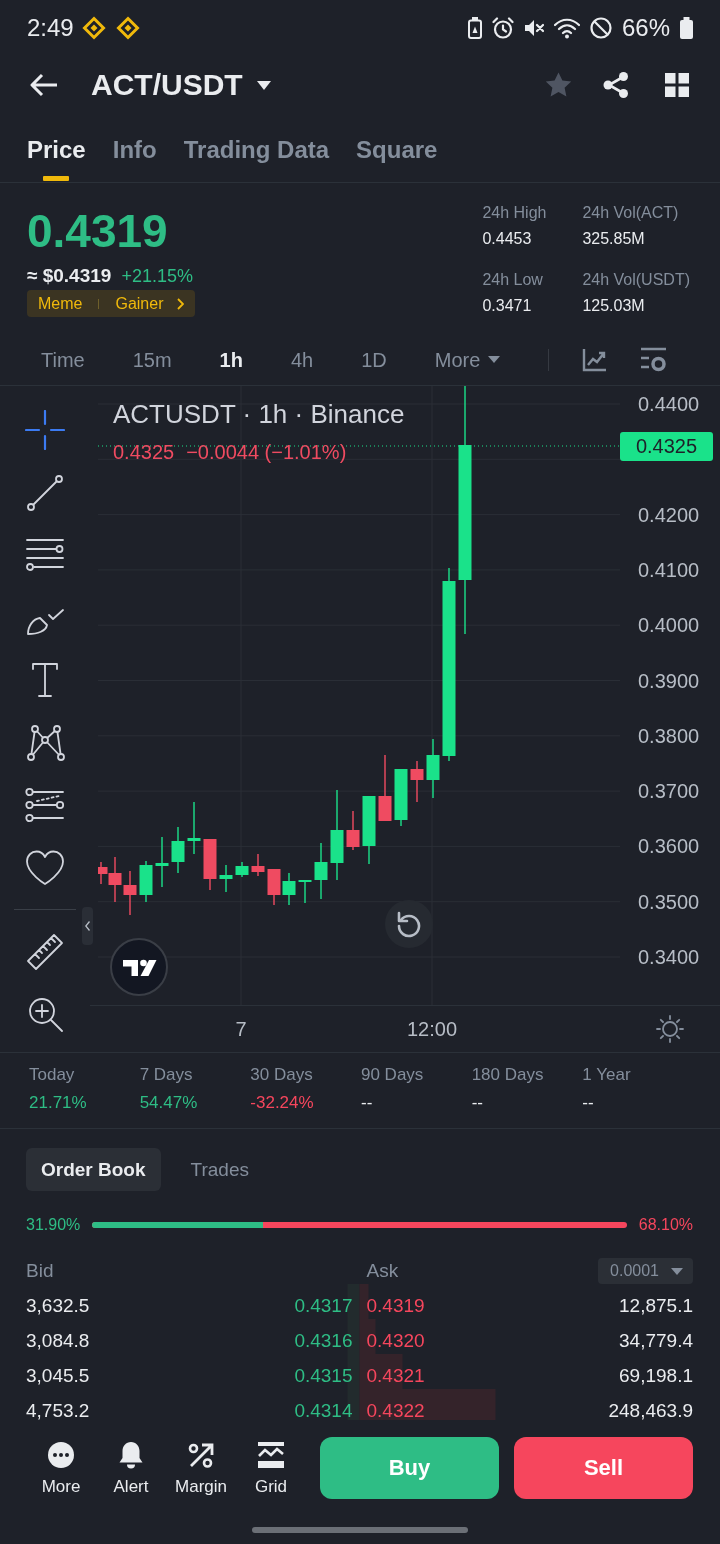 The image size is (720, 1544). Describe the element at coordinates (61, 1455) in the screenshot. I see `more-dots-icon` at that location.